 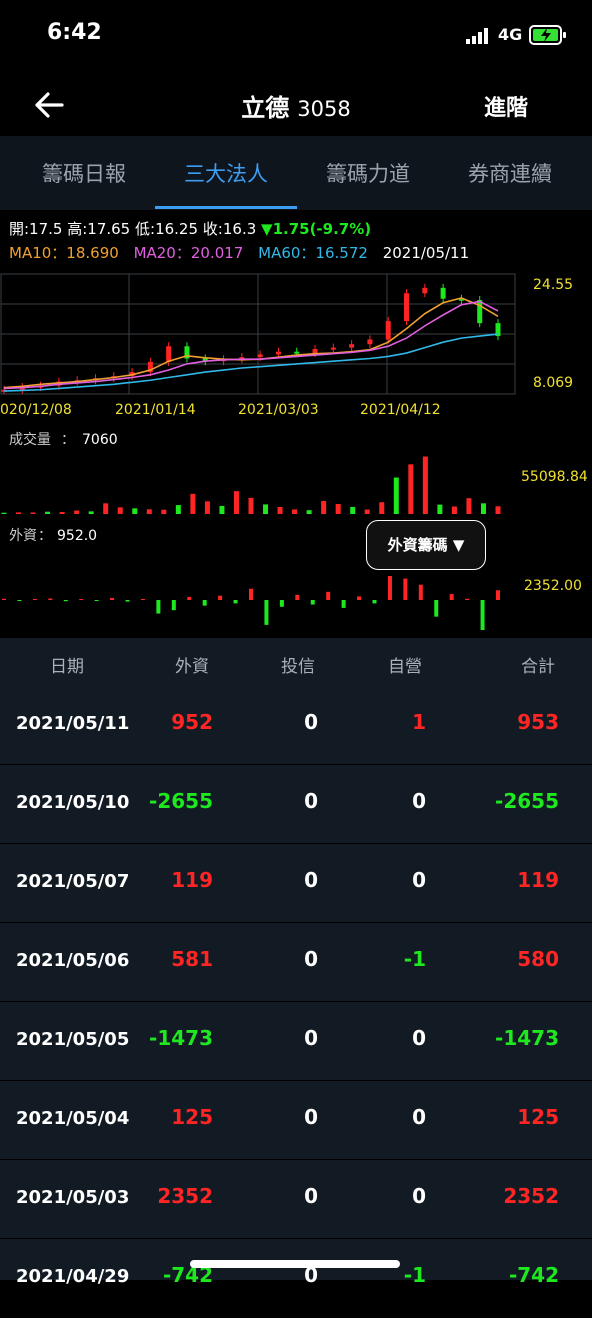 What do you see at coordinates (419, 1196) in the screenshot?
I see `row-dealer: 0` at bounding box center [419, 1196].